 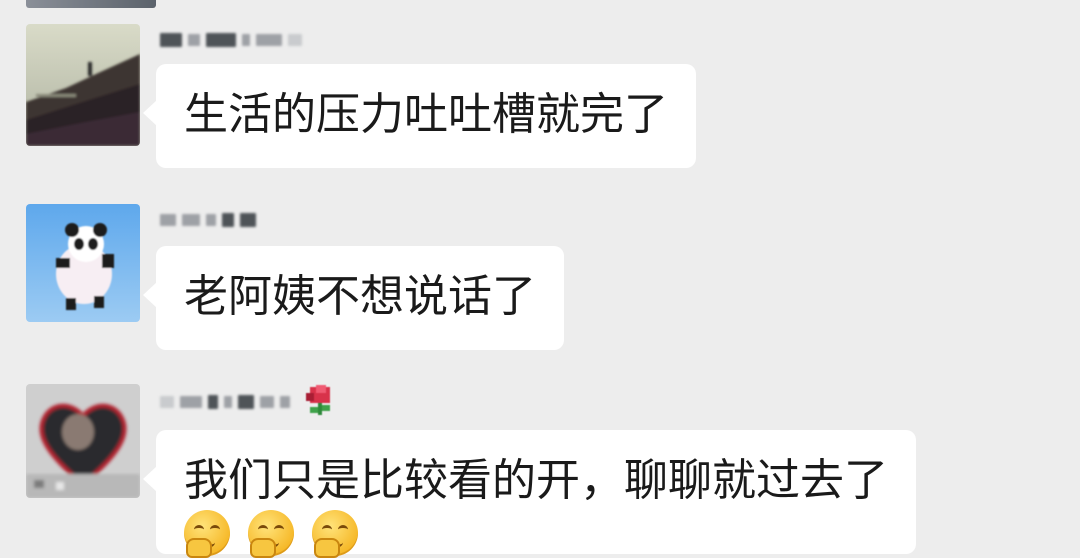 What do you see at coordinates (360, 296) in the screenshot?
I see `message-text: 老阿姨不想说话了` at bounding box center [360, 296].